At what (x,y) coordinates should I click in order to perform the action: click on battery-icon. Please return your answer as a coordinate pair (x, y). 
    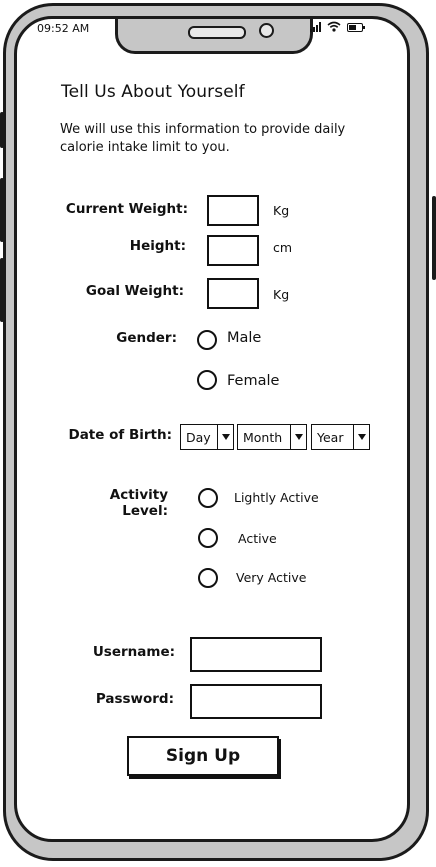
    Looking at the image, I should click on (356, 27).